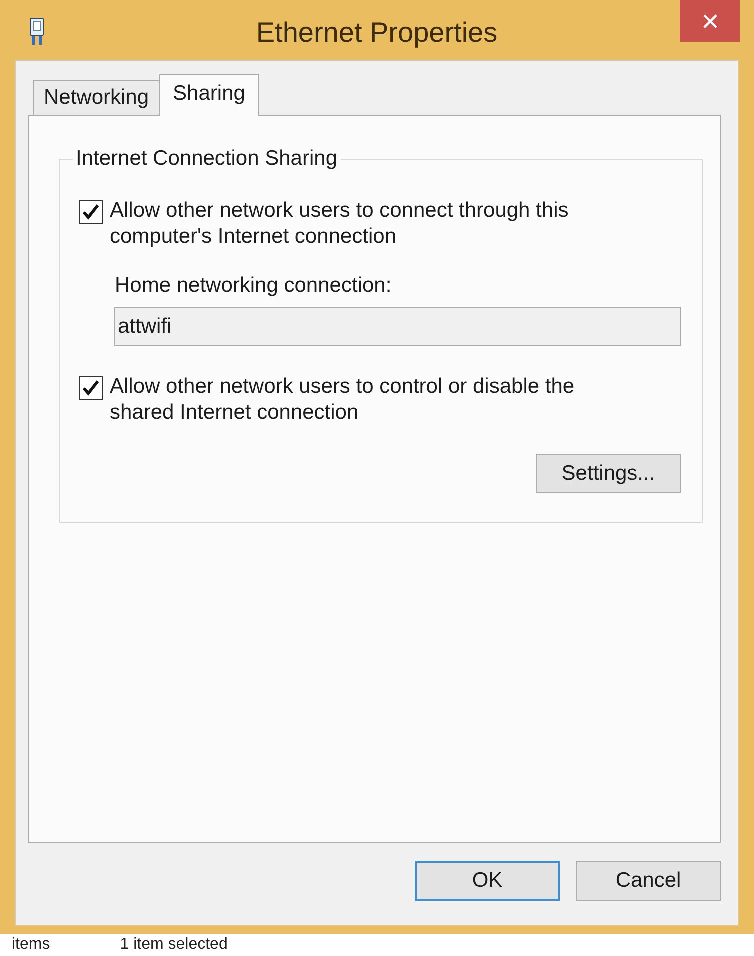  What do you see at coordinates (487, 881) in the screenshot?
I see `dialog-button: OK` at bounding box center [487, 881].